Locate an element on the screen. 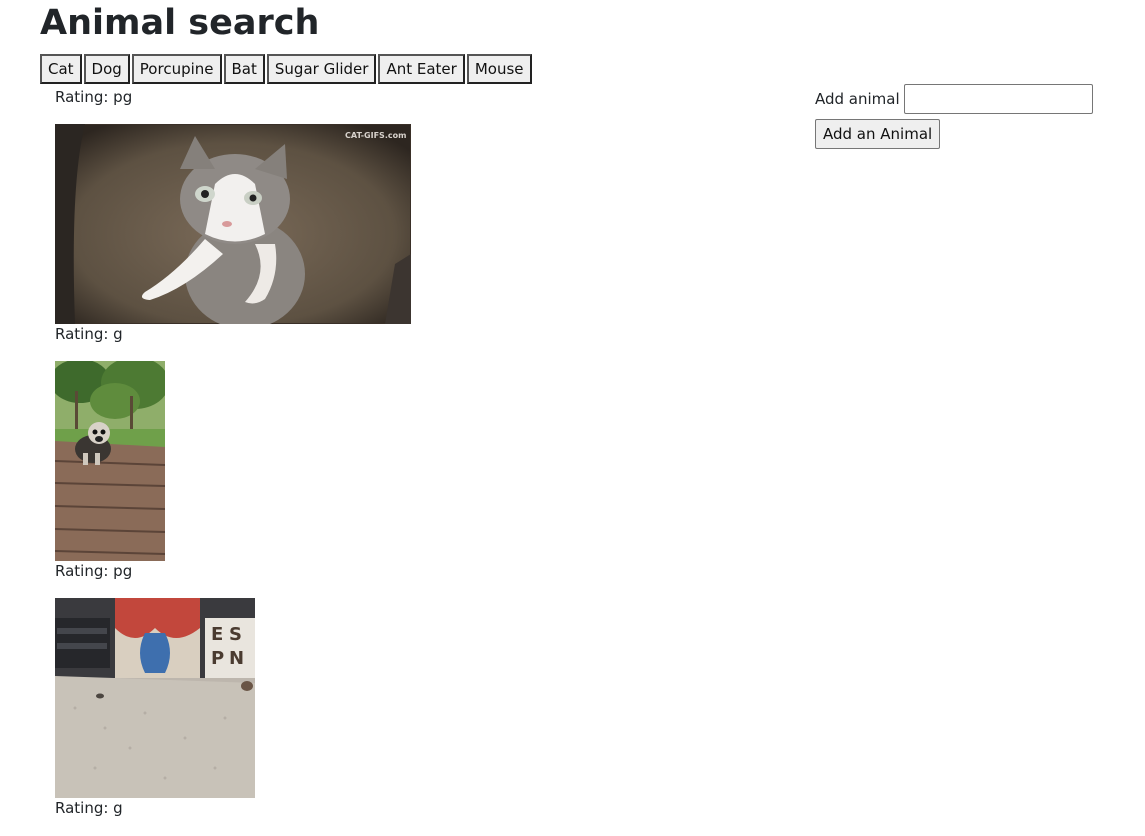 Image resolution: width=1145 pixels, height=836 pixels. animal-button-porcupine: Porcupine is located at coordinates (176, 69).